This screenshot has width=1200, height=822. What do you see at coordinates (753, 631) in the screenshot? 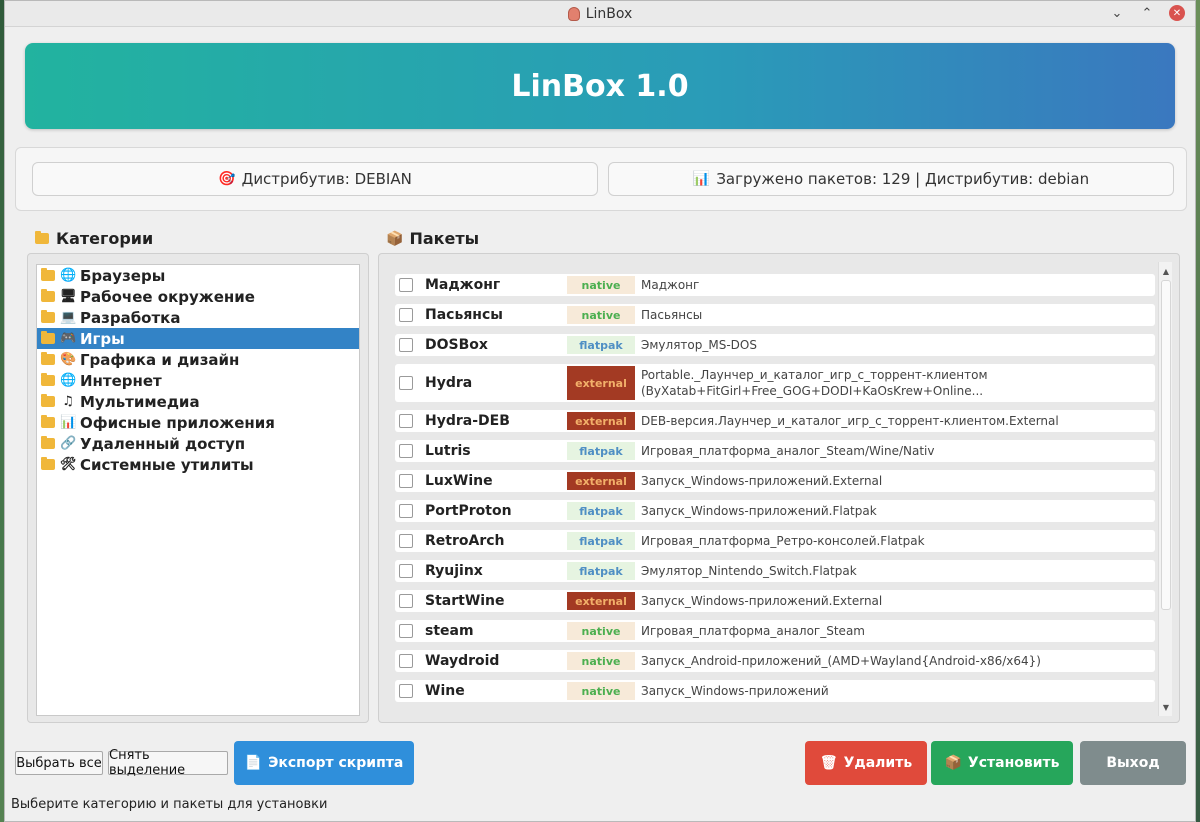
I see `package-description: Игровая_платформа_аналог_Steam` at bounding box center [753, 631].